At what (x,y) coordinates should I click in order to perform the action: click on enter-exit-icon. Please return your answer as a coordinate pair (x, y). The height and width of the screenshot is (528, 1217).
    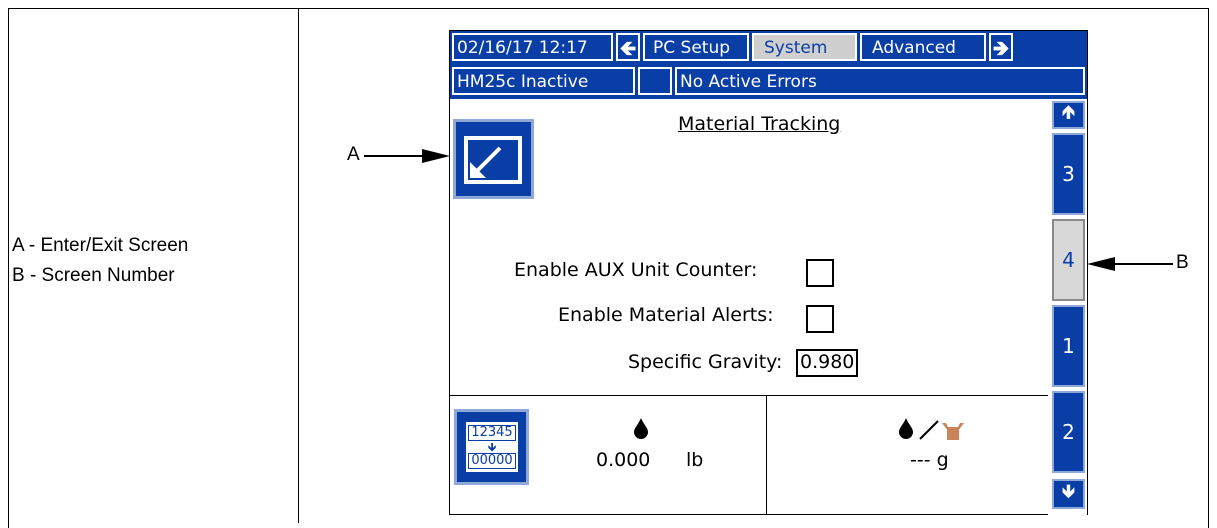
    Looking at the image, I should click on (493, 160).